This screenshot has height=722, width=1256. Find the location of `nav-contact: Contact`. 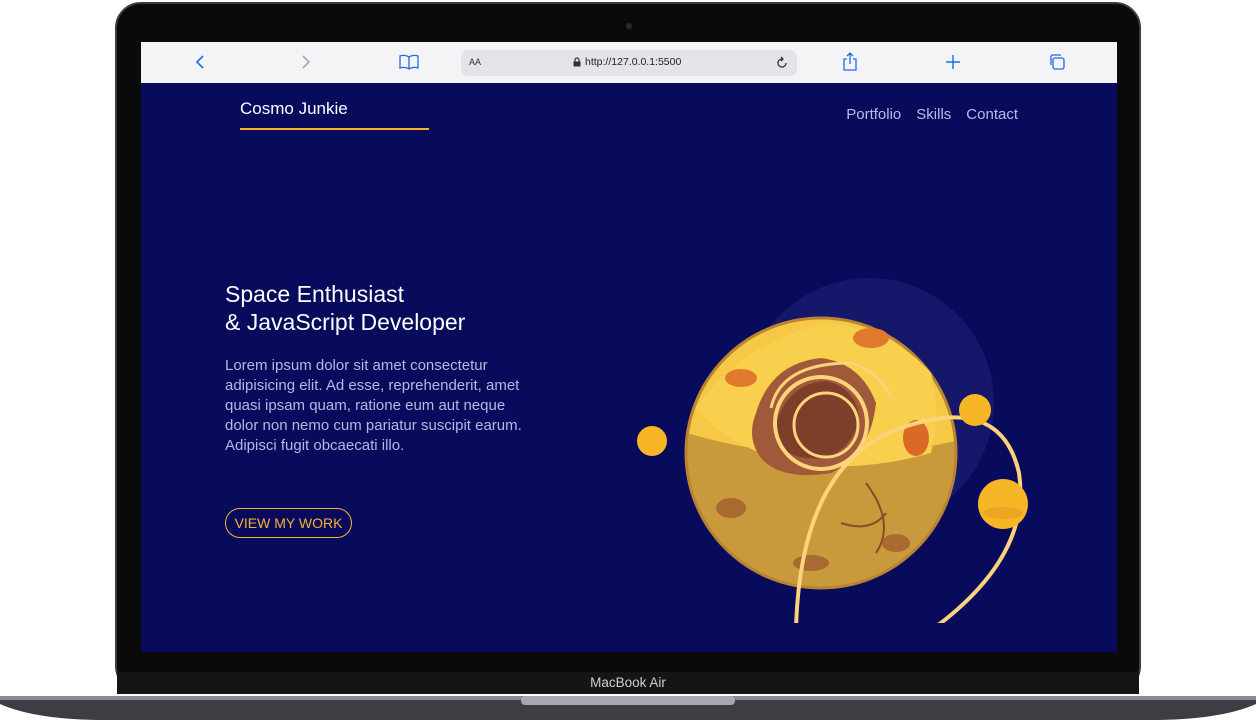

nav-contact: Contact is located at coordinates (992, 114).